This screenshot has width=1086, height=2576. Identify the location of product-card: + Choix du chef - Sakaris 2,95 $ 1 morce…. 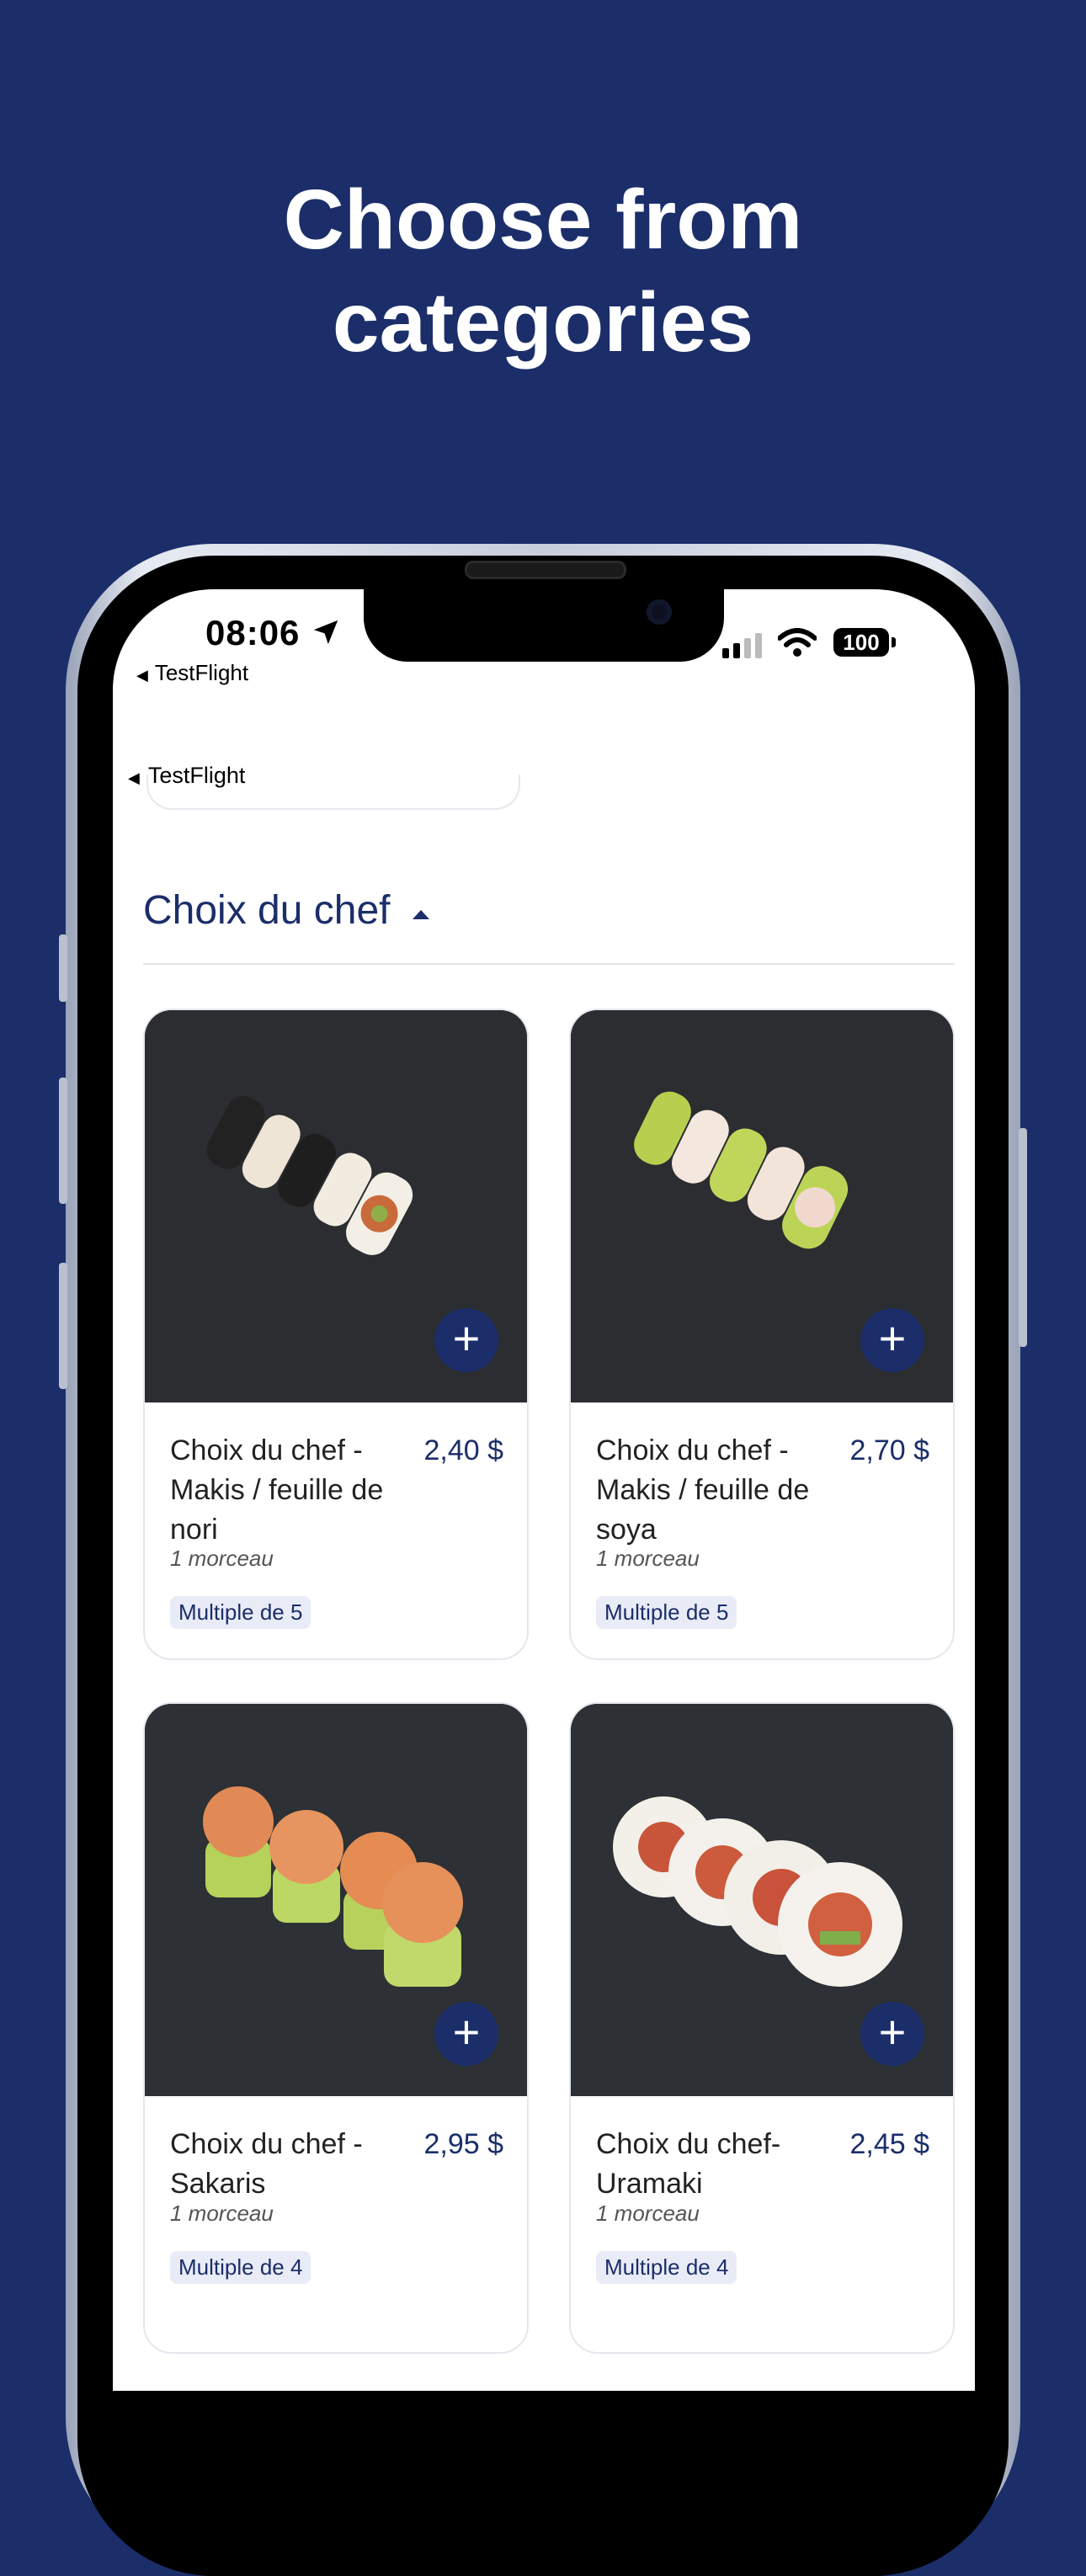
(336, 2028).